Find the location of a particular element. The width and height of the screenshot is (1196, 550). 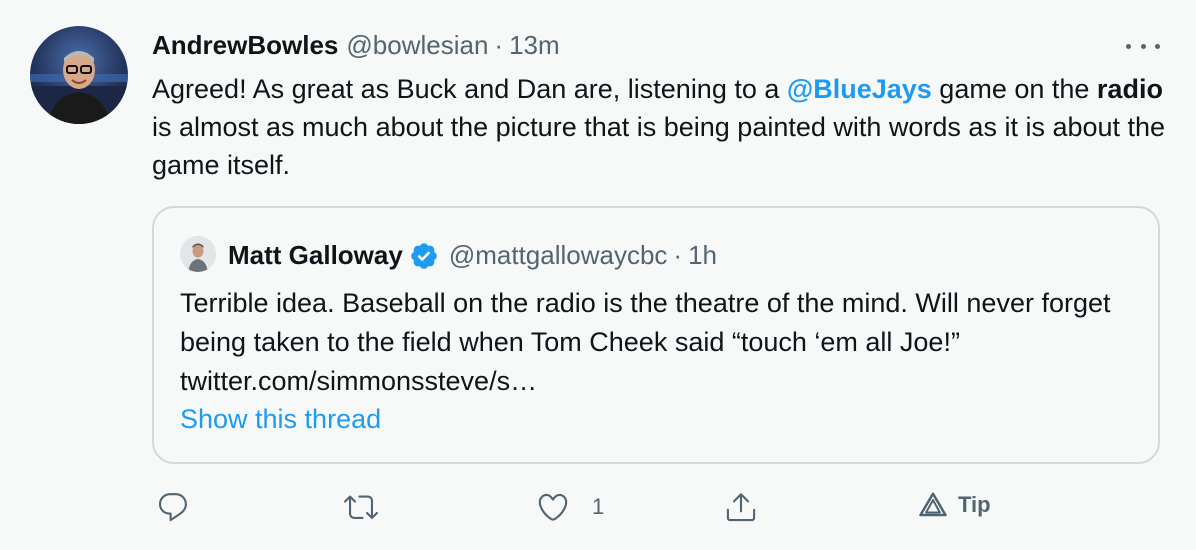

quoted-author-handle: @mattgallowaycbc is located at coordinates (558, 255).